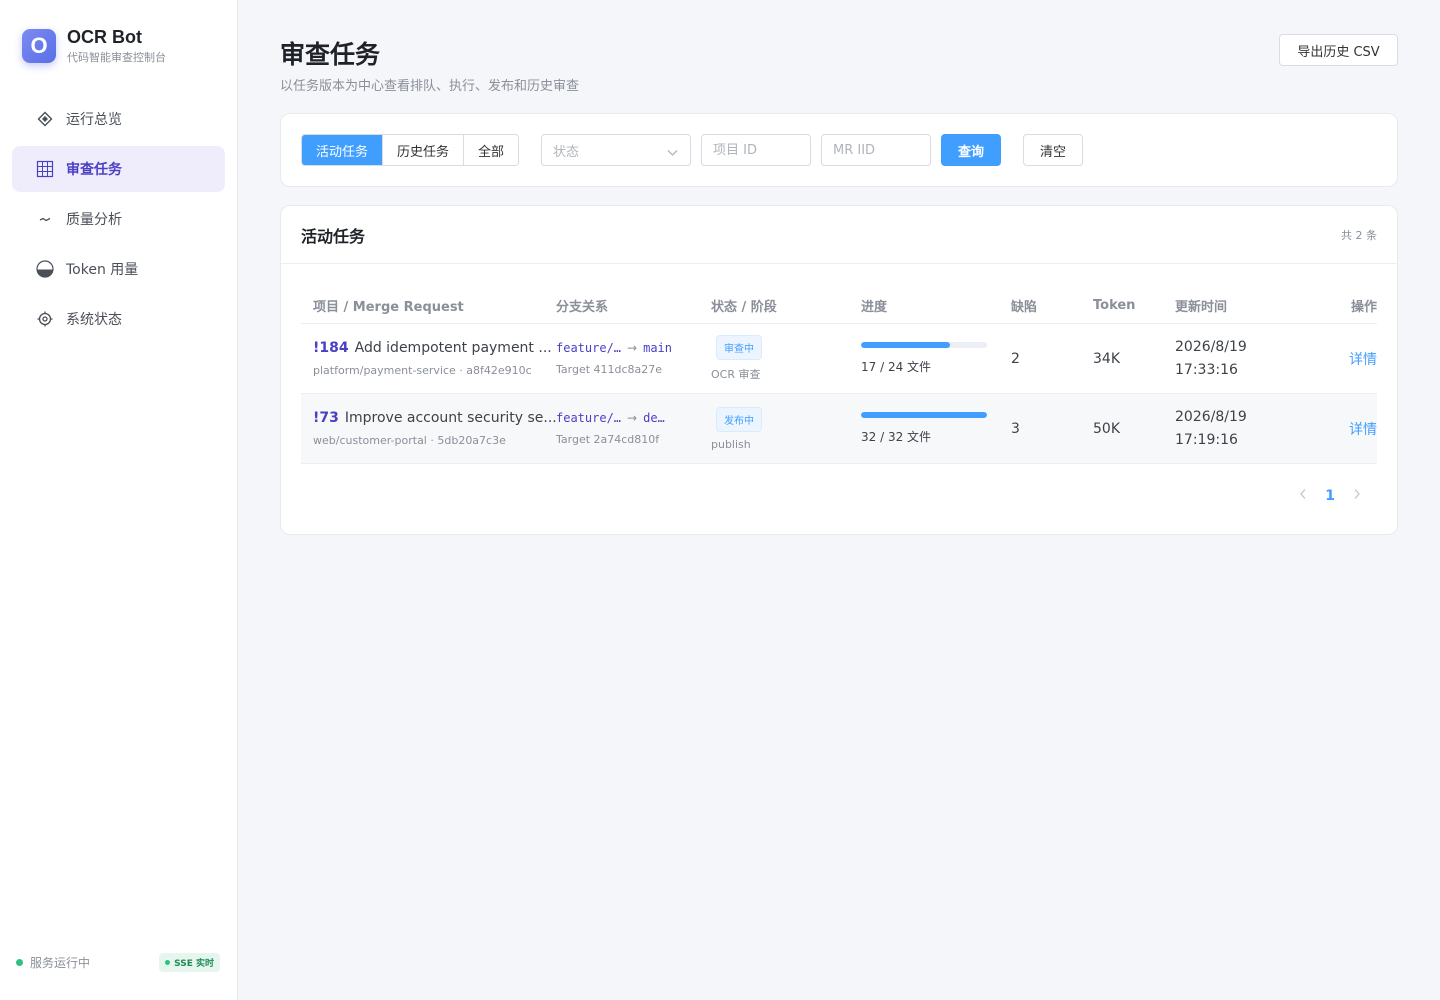  I want to click on brand-title: OCR Bot, so click(104, 37).